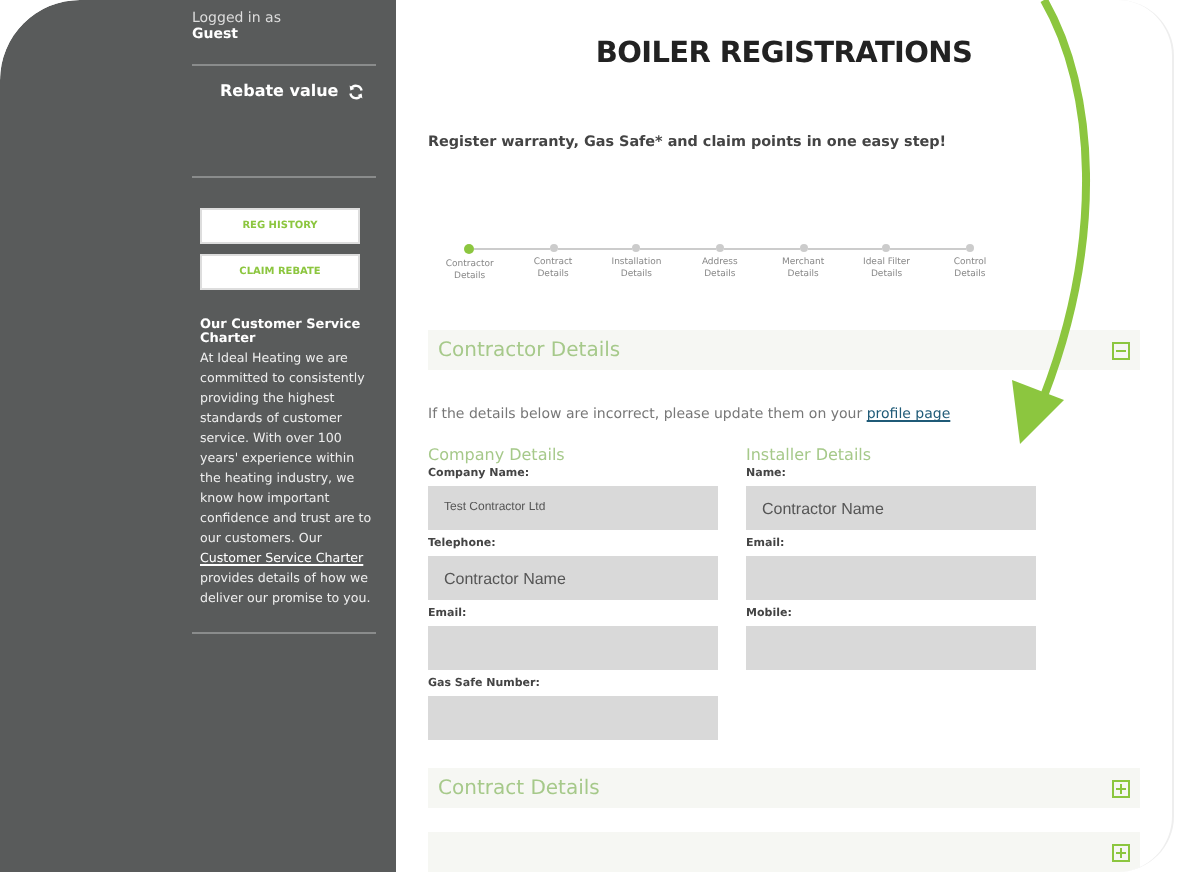  I want to click on rebate-label: Rebate value, so click(279, 91).